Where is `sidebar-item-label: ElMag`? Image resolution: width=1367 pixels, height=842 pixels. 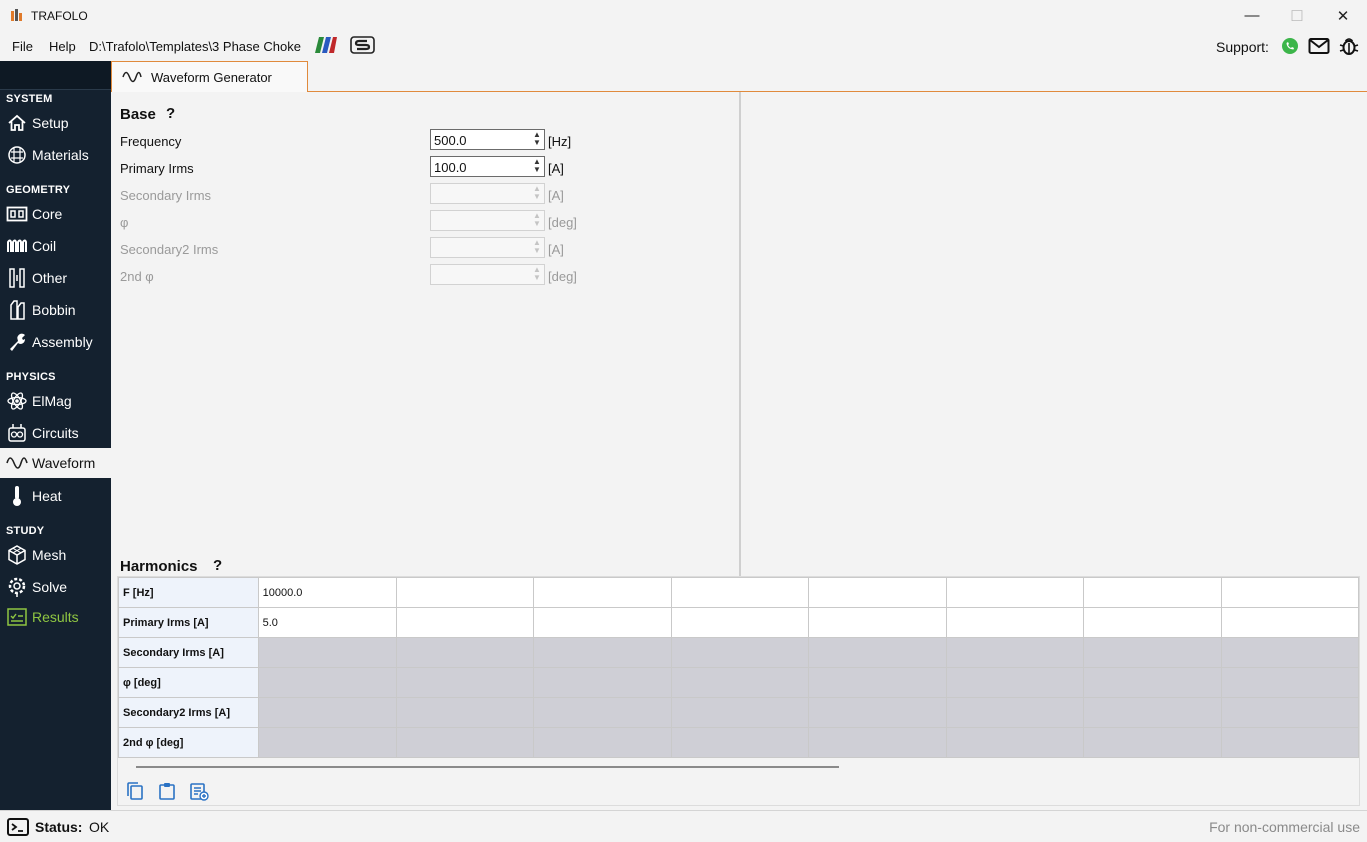
sidebar-item-label: ElMag is located at coordinates (52, 401).